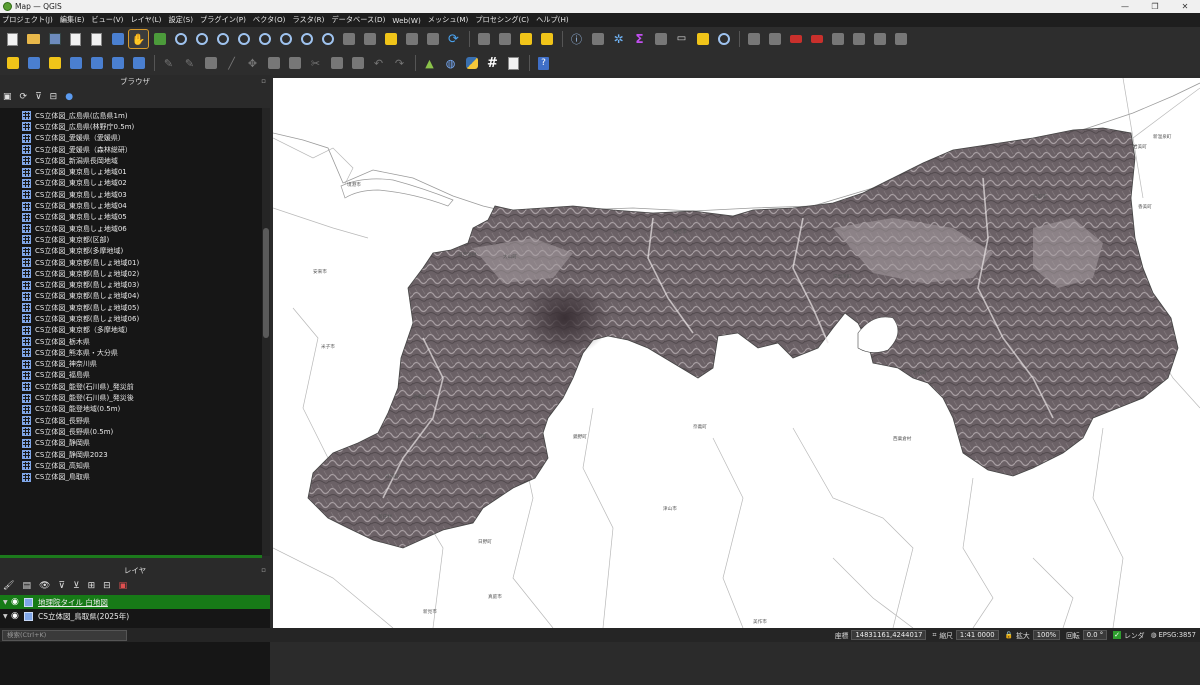  What do you see at coordinates (1009, 635) in the screenshot?
I see `lock-icon: 🔒` at bounding box center [1009, 635].